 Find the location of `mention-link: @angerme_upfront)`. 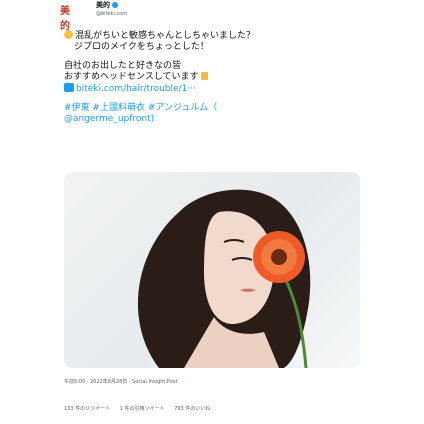

mention-link: @angerme_upfront) is located at coordinates (109, 119).